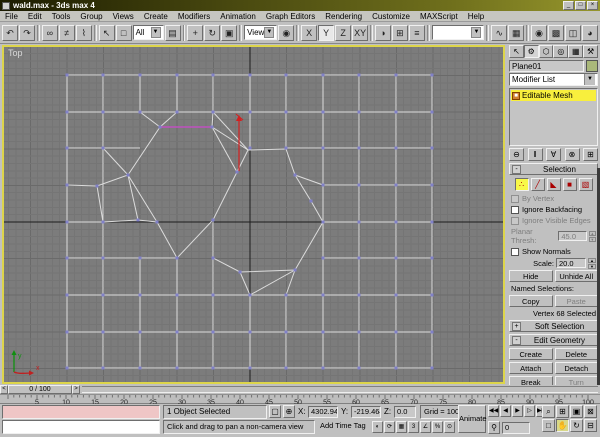  What do you see at coordinates (195, 32) in the screenshot?
I see `select-and-move-icon: +` at bounding box center [195, 32].